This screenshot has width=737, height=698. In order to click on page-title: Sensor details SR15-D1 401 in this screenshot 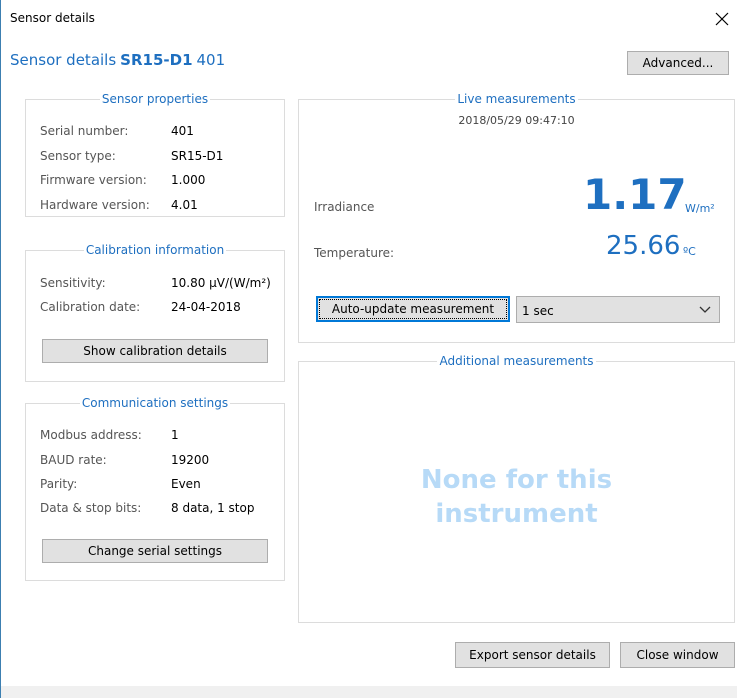, I will do `click(117, 60)`.